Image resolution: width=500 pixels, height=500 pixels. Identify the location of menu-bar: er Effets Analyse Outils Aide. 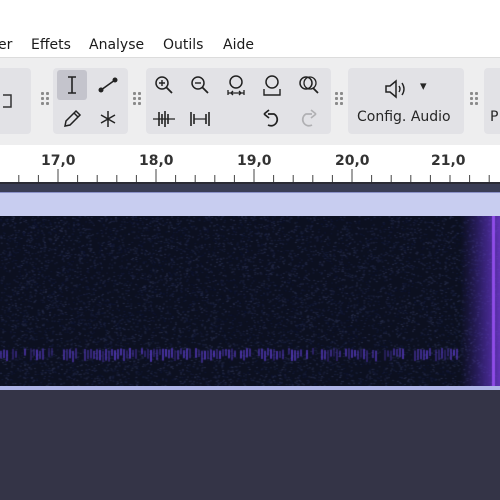
(250, 45).